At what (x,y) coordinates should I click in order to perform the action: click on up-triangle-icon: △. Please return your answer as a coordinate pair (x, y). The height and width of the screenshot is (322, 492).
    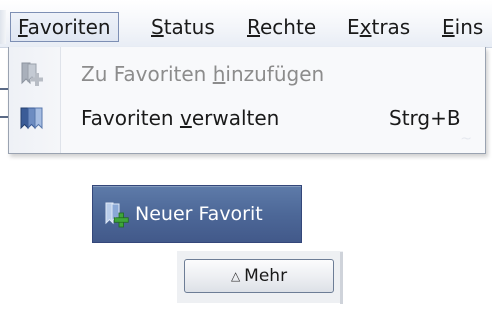
    Looking at the image, I should click on (235, 276).